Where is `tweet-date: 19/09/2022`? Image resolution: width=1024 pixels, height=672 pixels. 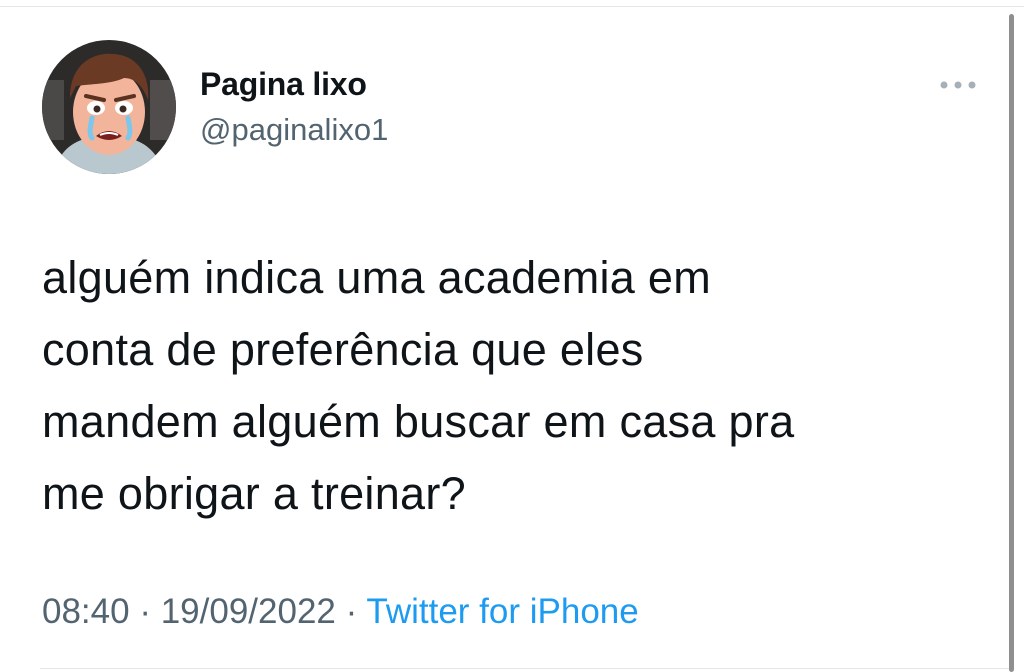
tweet-date: 19/09/2022 is located at coordinates (248, 611).